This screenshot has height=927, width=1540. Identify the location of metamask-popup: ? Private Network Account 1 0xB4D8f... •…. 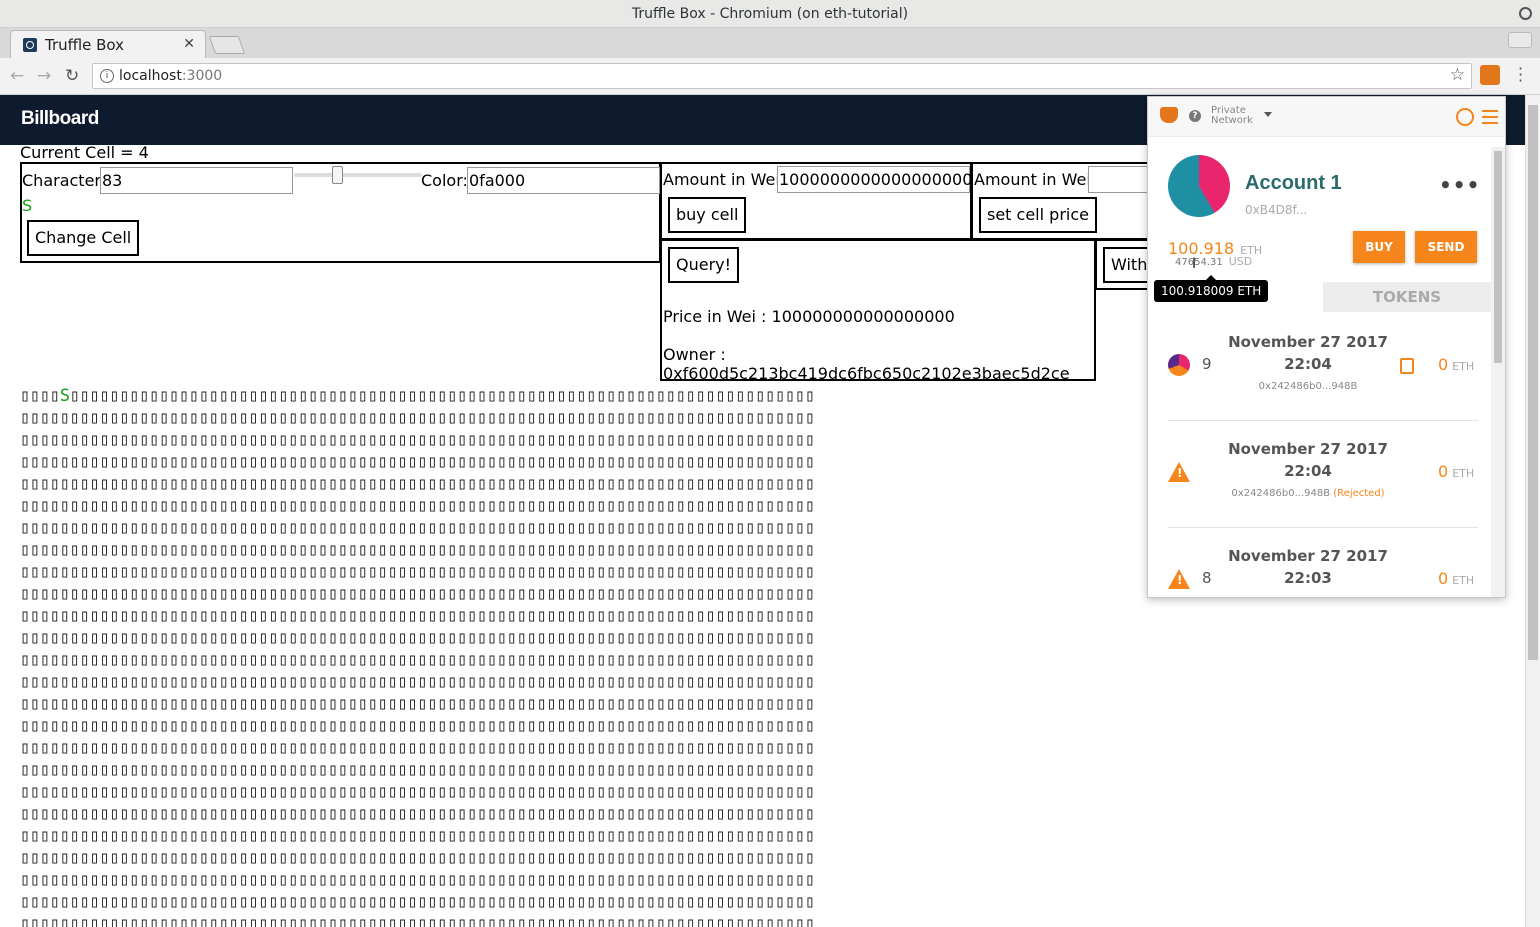
(1326, 347).